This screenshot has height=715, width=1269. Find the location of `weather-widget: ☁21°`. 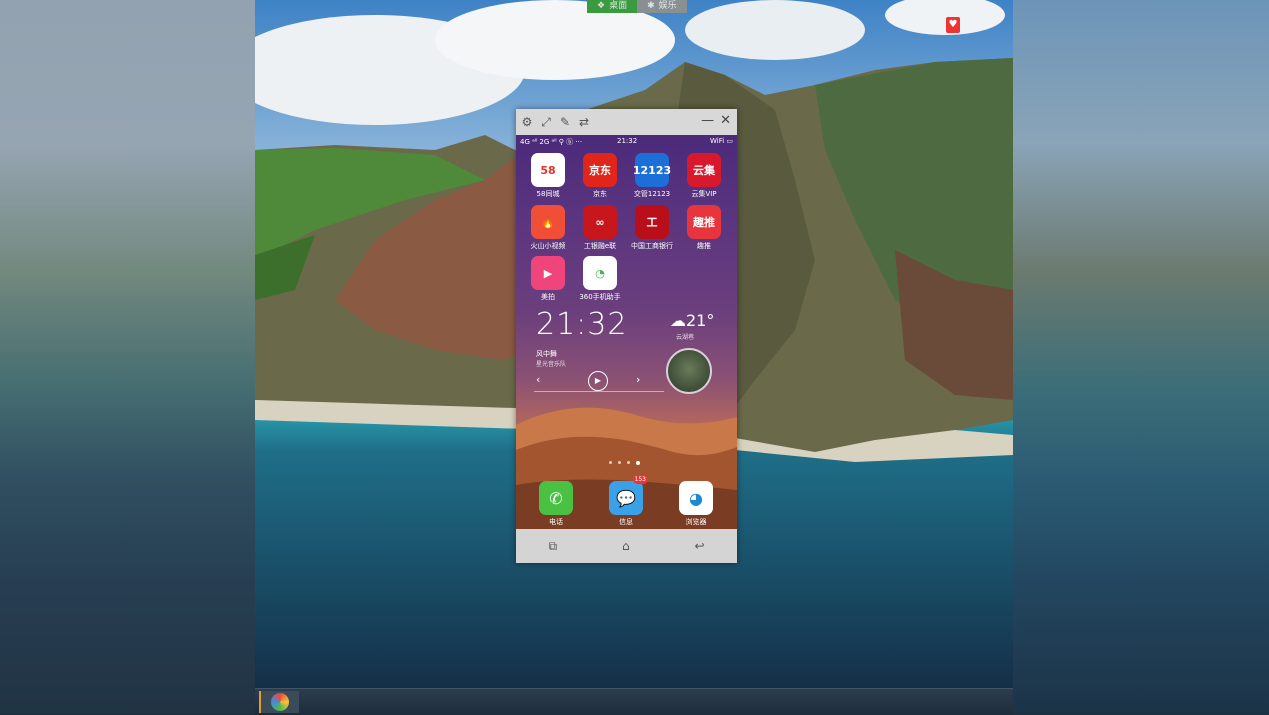

weather-widget: ☁21° is located at coordinates (692, 320).